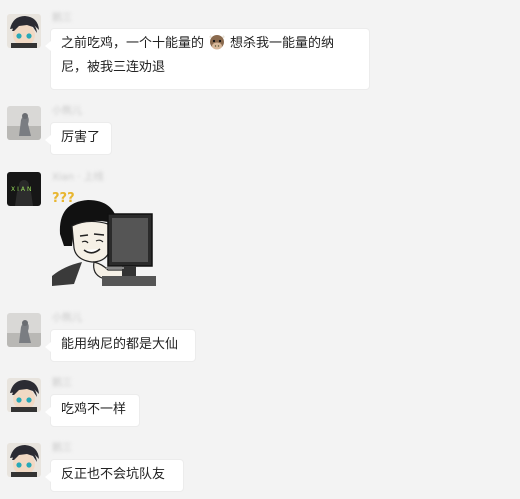 The width and height of the screenshot is (520, 499). I want to click on message-text: 之前吃鸡，一个十能量的, so click(133, 43).